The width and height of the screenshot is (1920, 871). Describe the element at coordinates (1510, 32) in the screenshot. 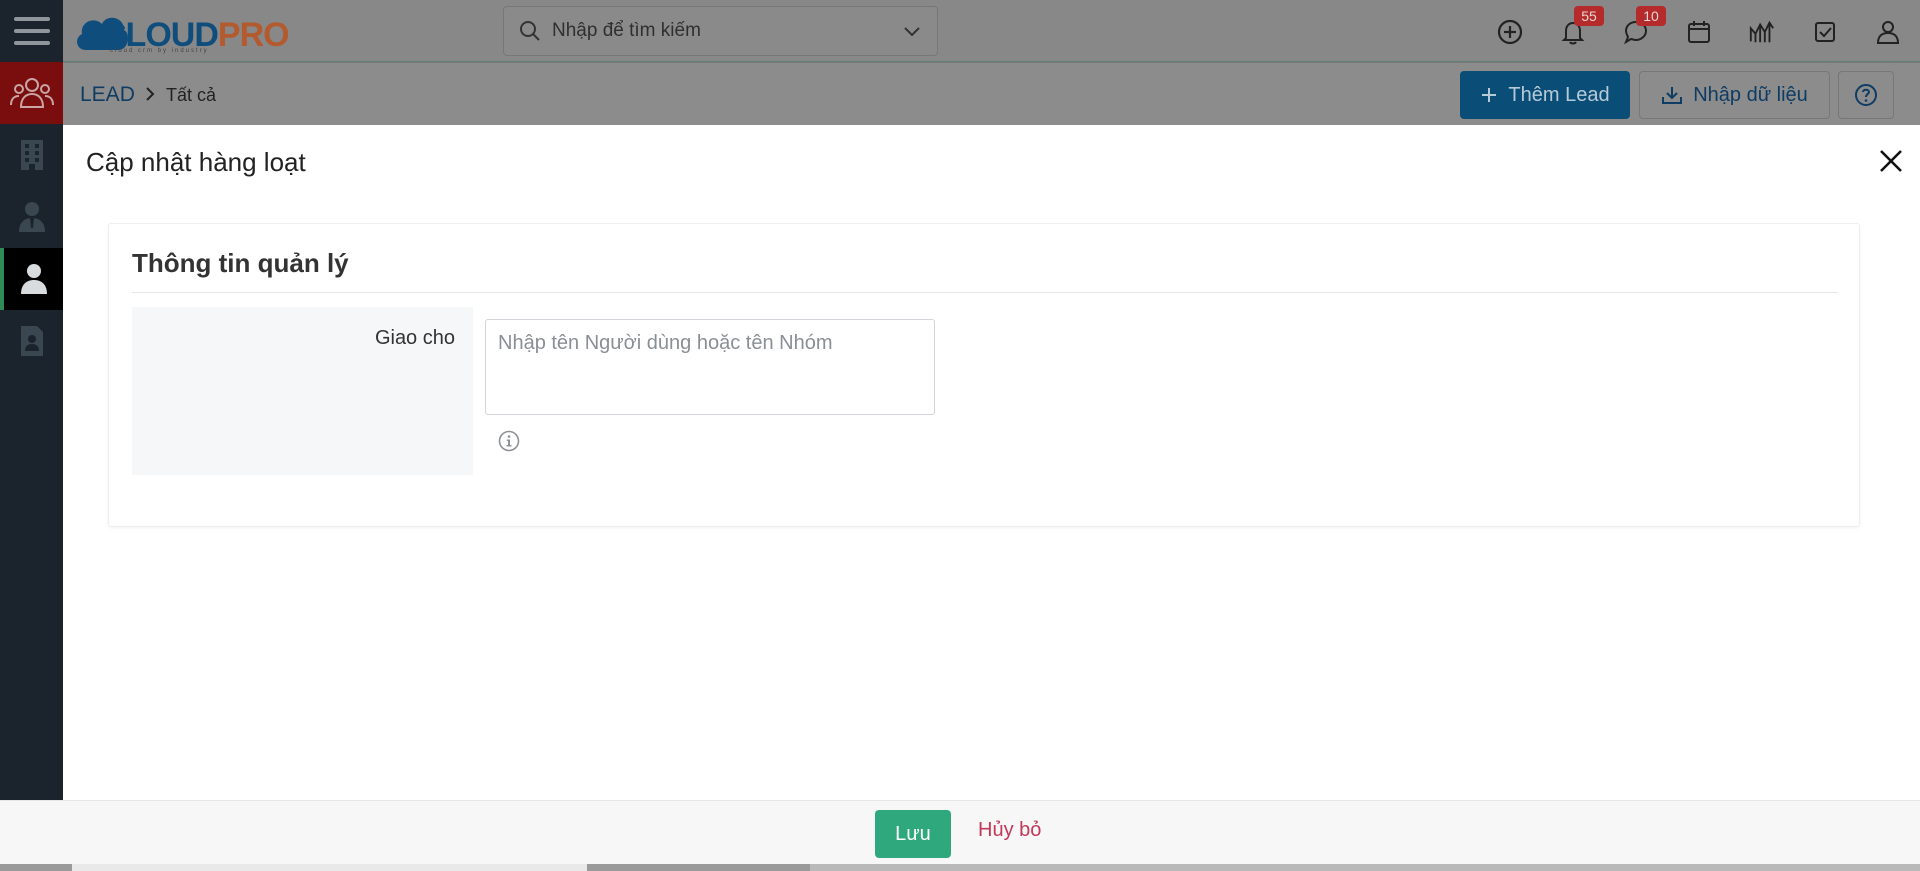

I see `plus-circle-icon` at that location.